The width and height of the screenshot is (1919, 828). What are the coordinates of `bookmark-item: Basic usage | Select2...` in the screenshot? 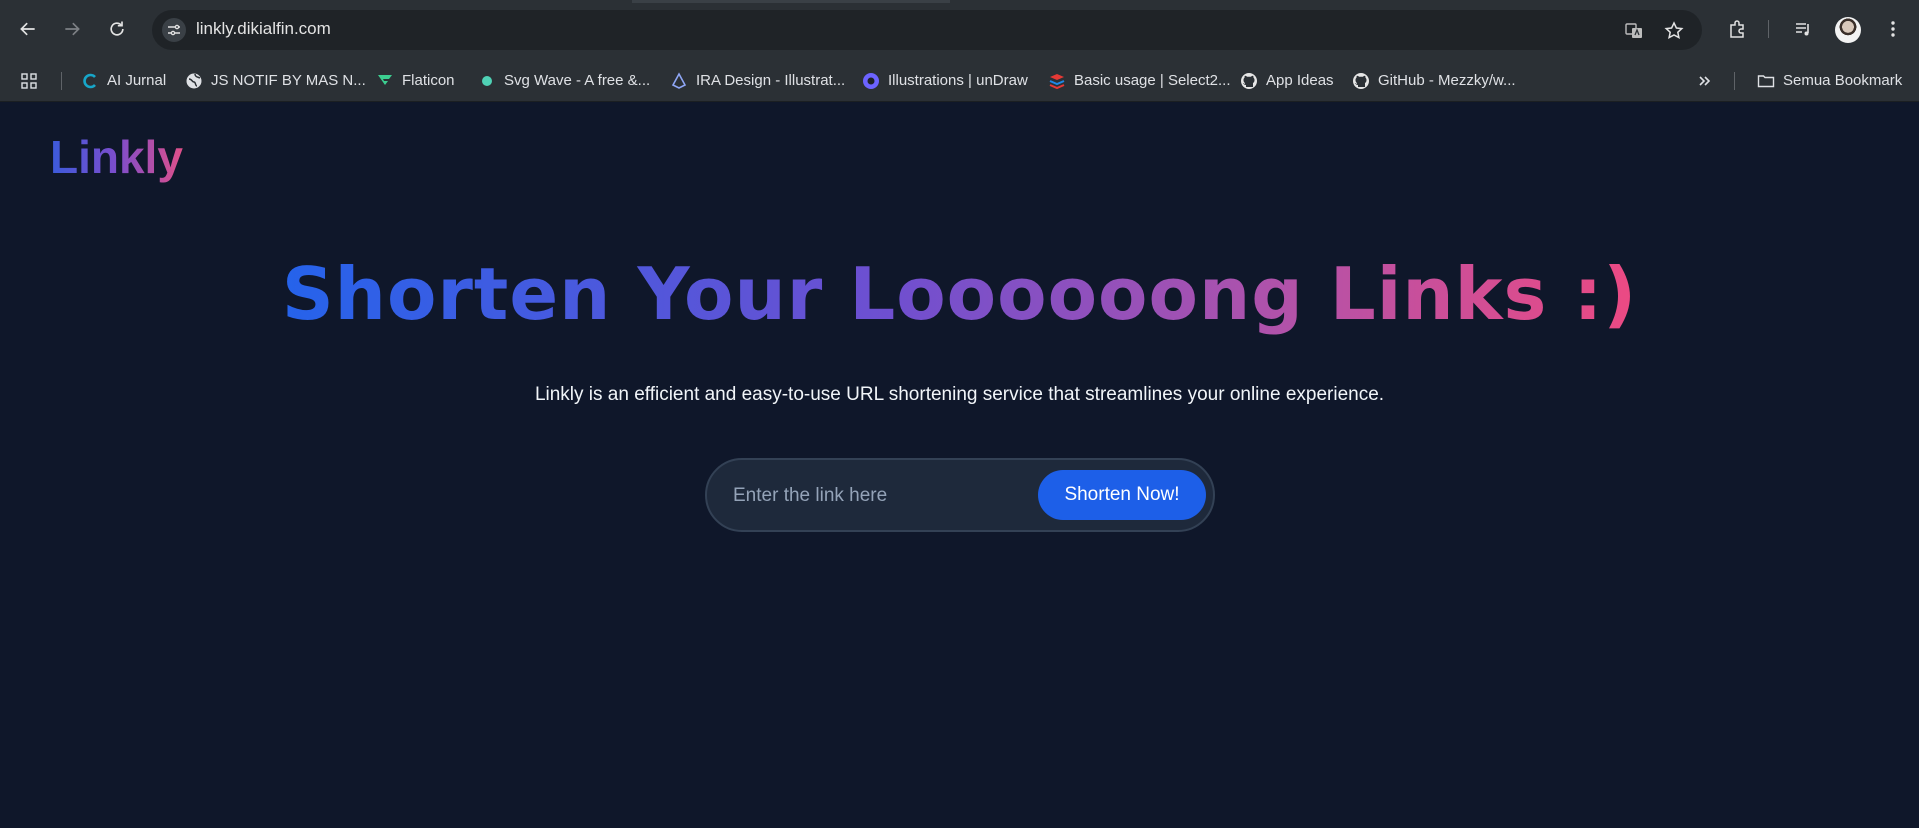 It's located at (1139, 80).